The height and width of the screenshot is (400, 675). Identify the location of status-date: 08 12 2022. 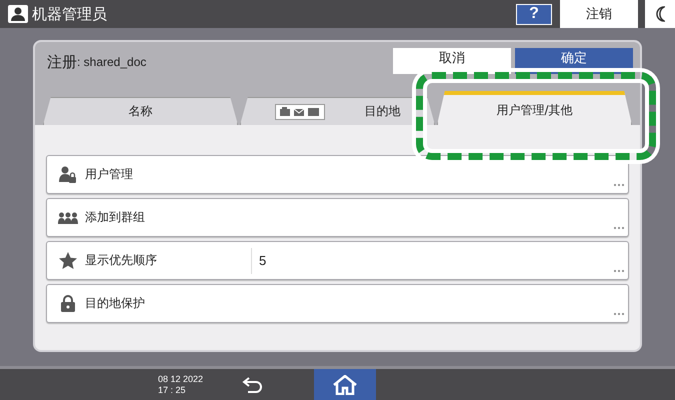
(181, 379).